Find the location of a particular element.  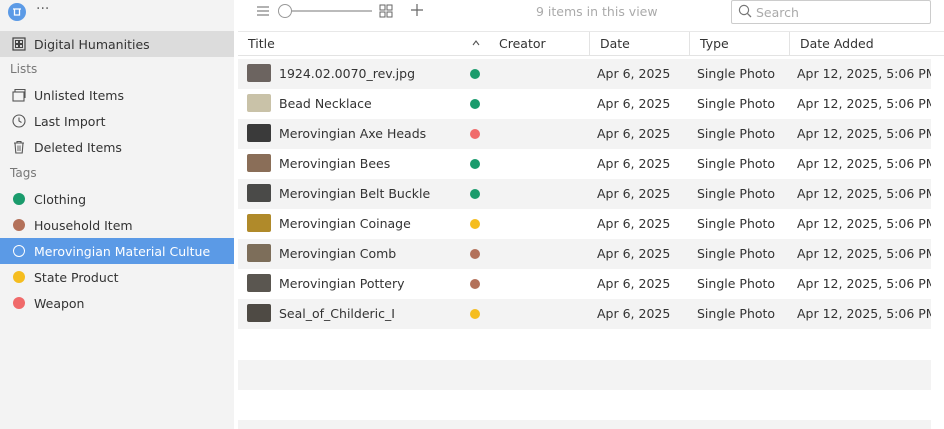

sidebar-top-controls: ··· is located at coordinates (28, 12).